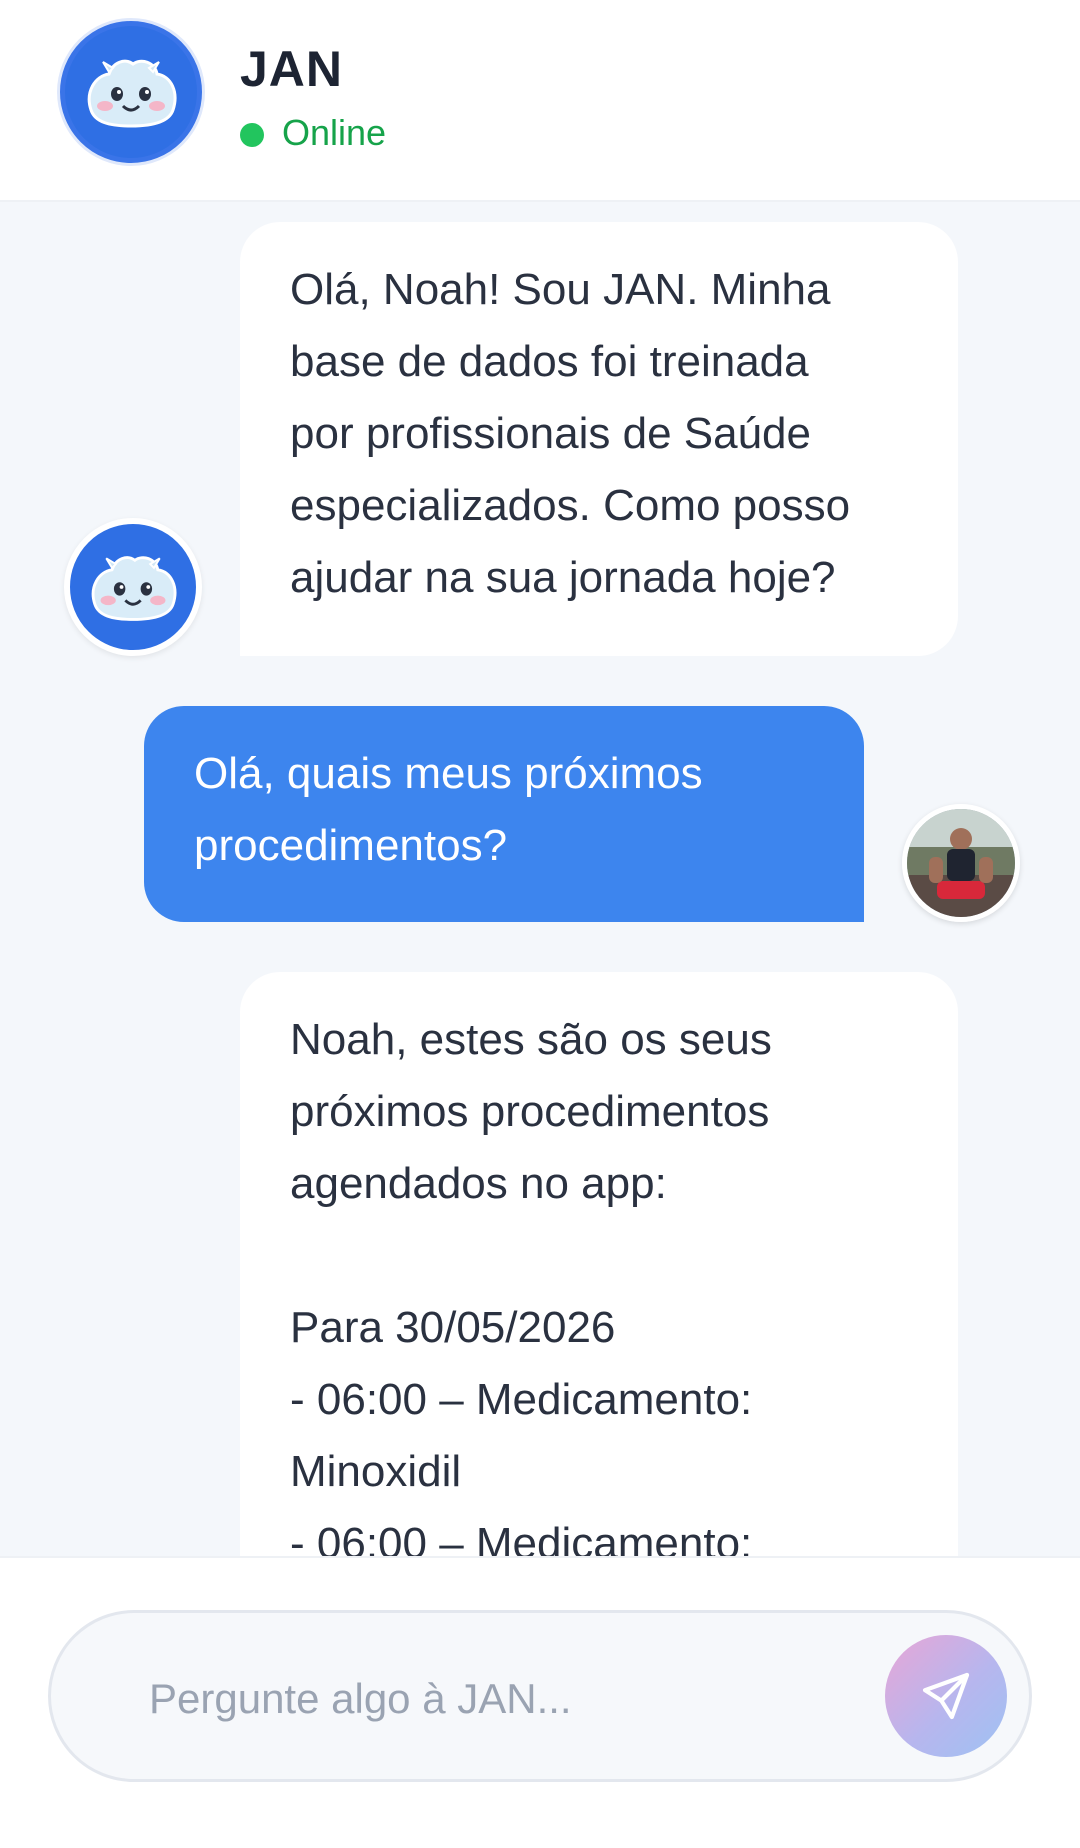 The image size is (1080, 1848). What do you see at coordinates (469, 1699) in the screenshot?
I see `message-input` at bounding box center [469, 1699].